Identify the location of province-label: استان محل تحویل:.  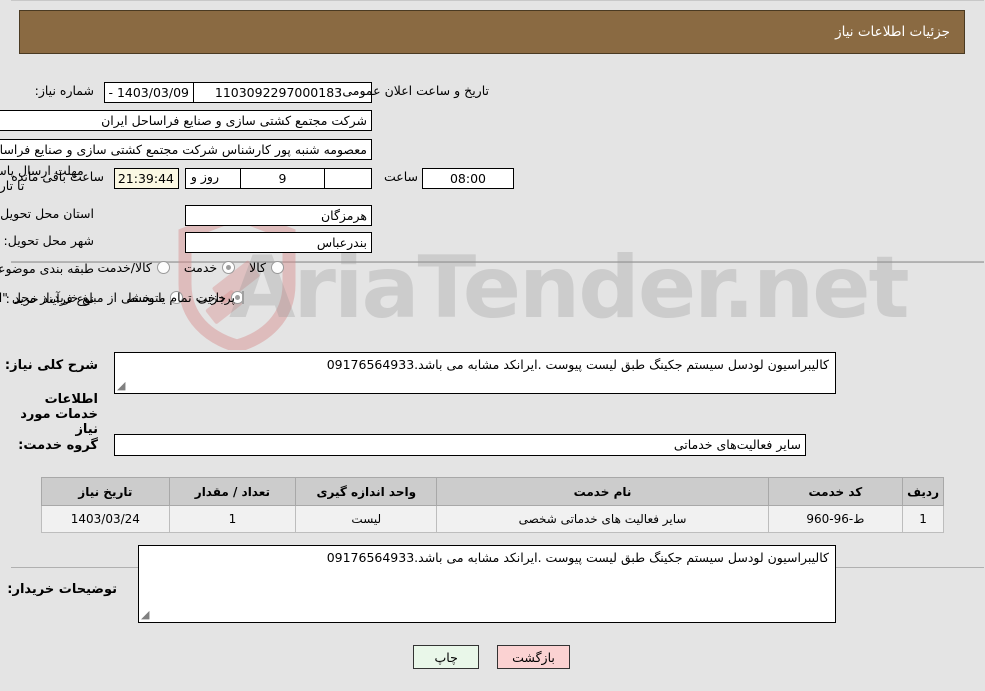
(47, 213).